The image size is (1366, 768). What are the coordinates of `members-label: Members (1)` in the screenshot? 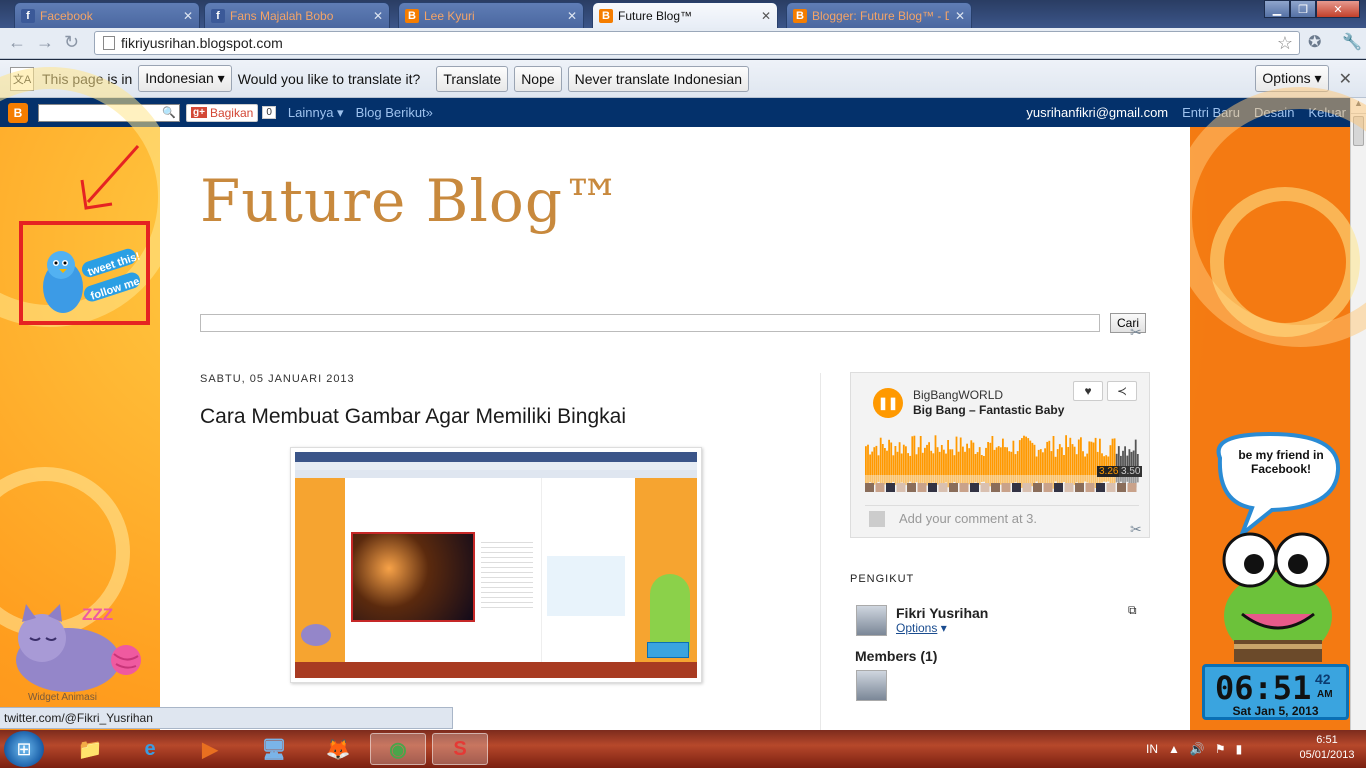 It's located at (896, 656).